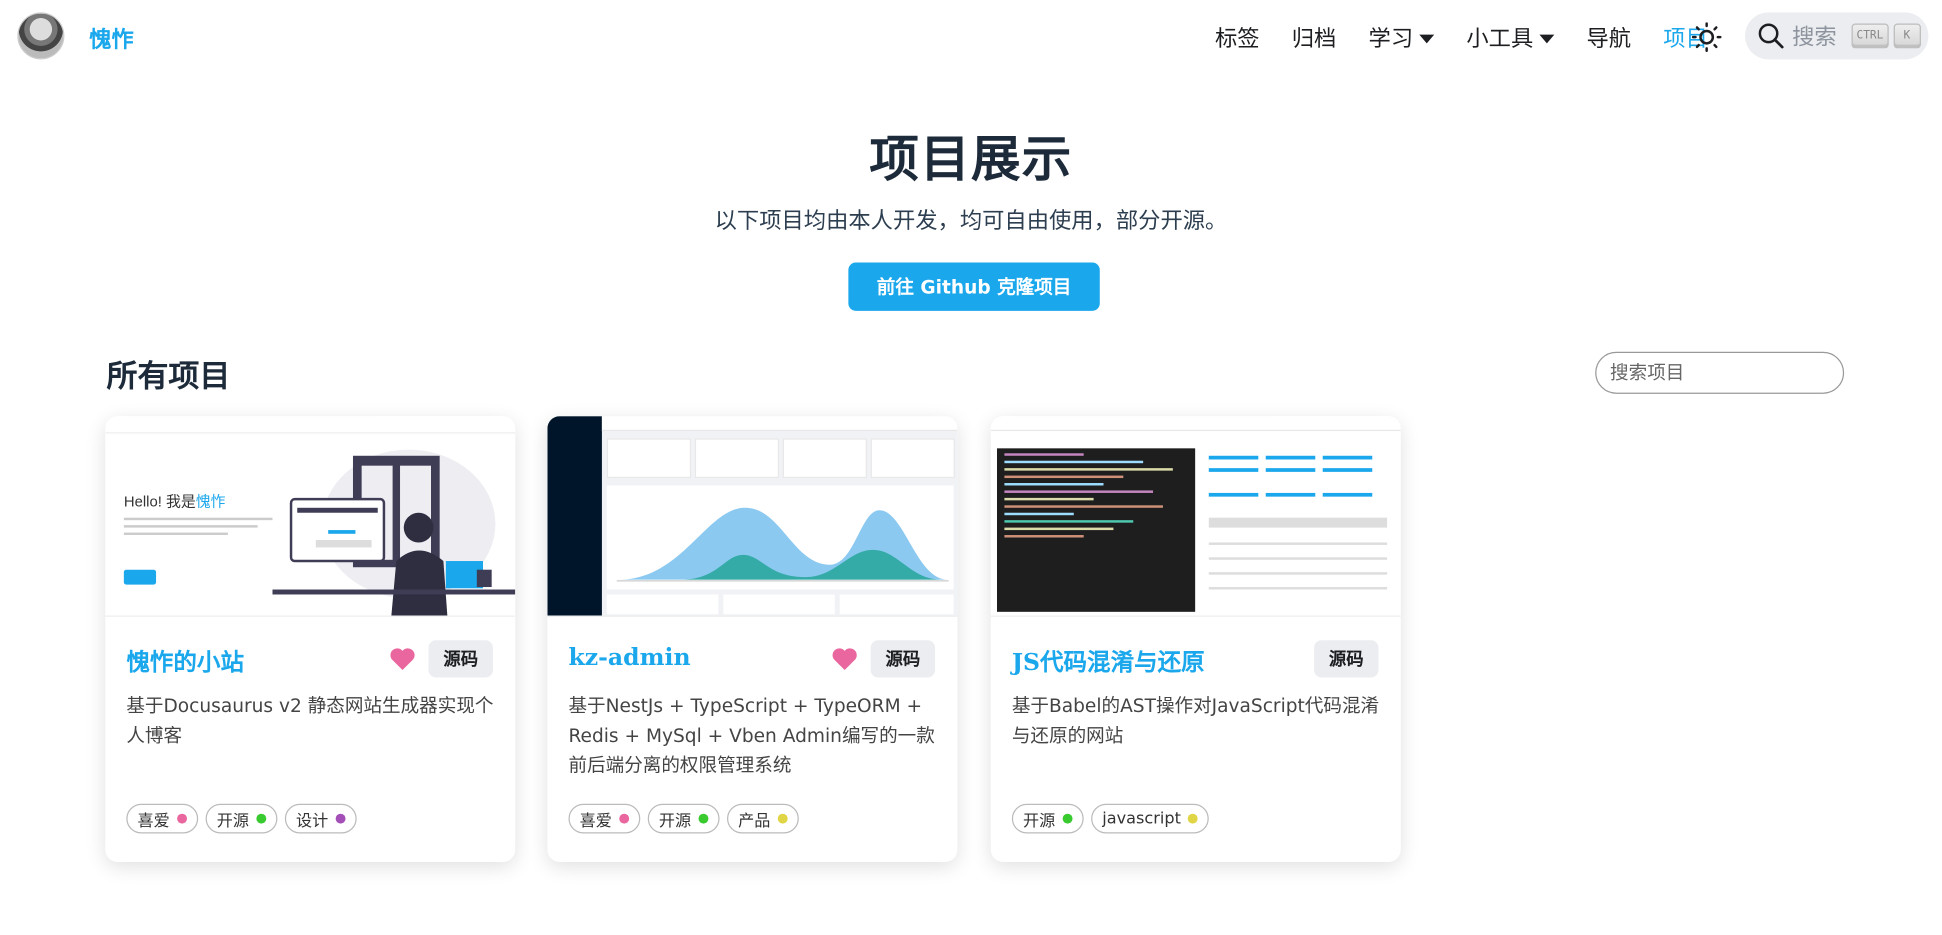 The width and height of the screenshot is (1942, 935). Describe the element at coordinates (1237, 39) in the screenshot. I see `nav-item-label: 标签` at that location.